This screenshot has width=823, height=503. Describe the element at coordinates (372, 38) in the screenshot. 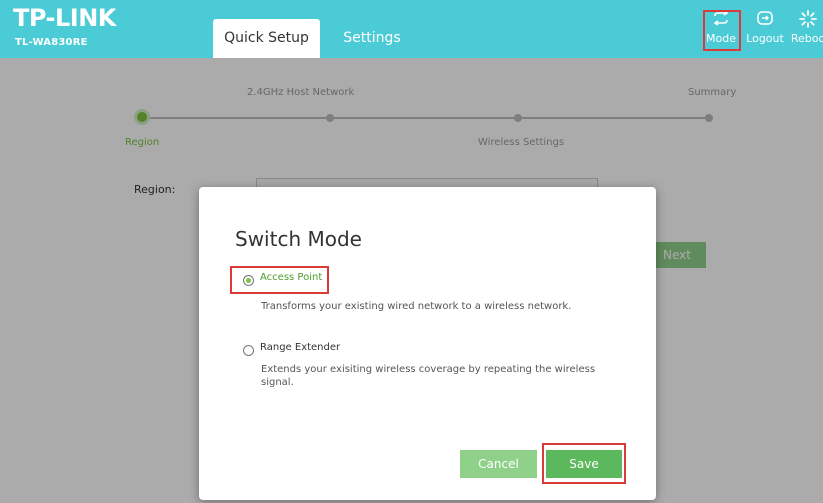

I see `tab-settings: Settings` at that location.